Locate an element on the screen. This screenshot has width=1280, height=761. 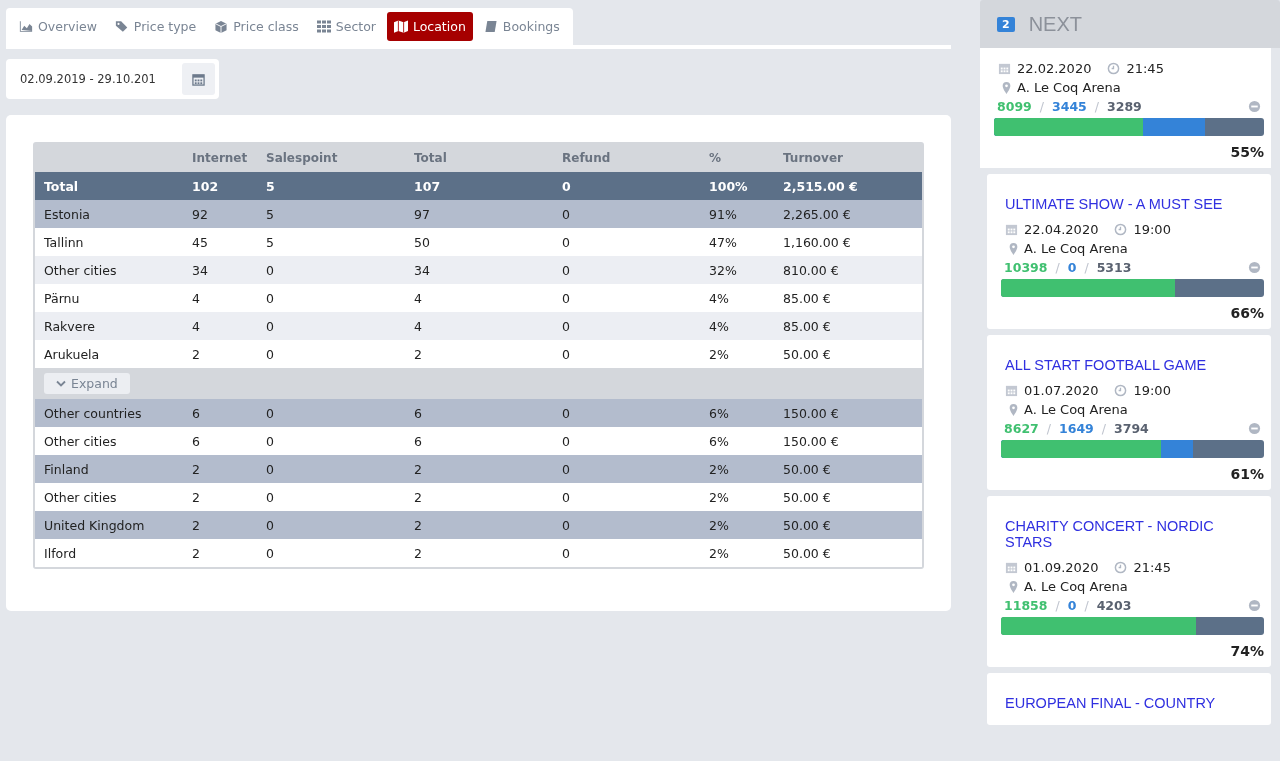
internet-count: 10398 is located at coordinates (1026, 267).